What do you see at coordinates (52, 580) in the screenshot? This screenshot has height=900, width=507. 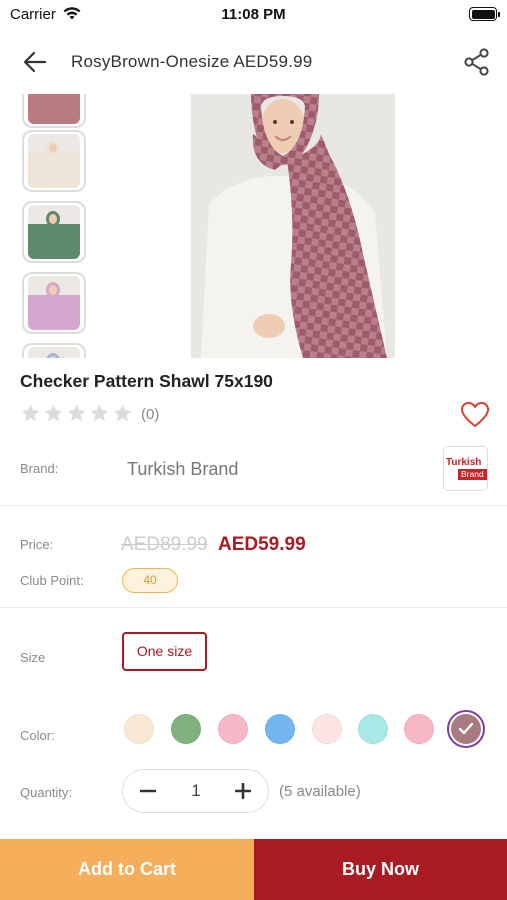 I see `club-point-label: Club Point:` at bounding box center [52, 580].